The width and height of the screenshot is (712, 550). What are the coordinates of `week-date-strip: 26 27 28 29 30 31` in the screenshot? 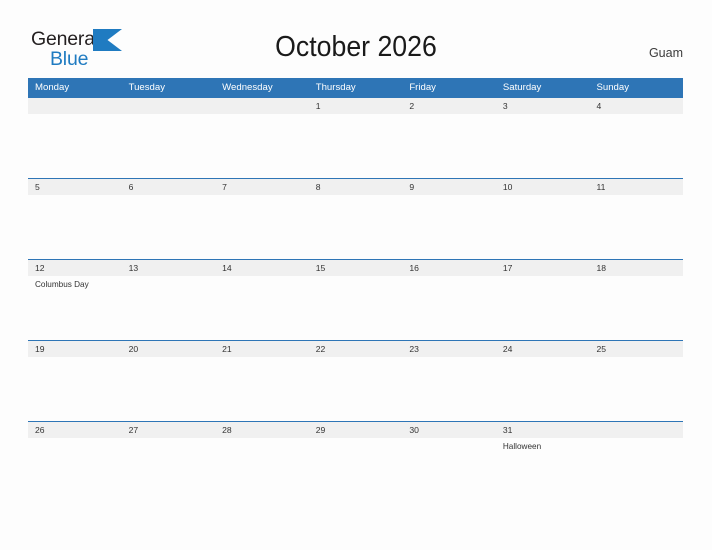 It's located at (355, 429).